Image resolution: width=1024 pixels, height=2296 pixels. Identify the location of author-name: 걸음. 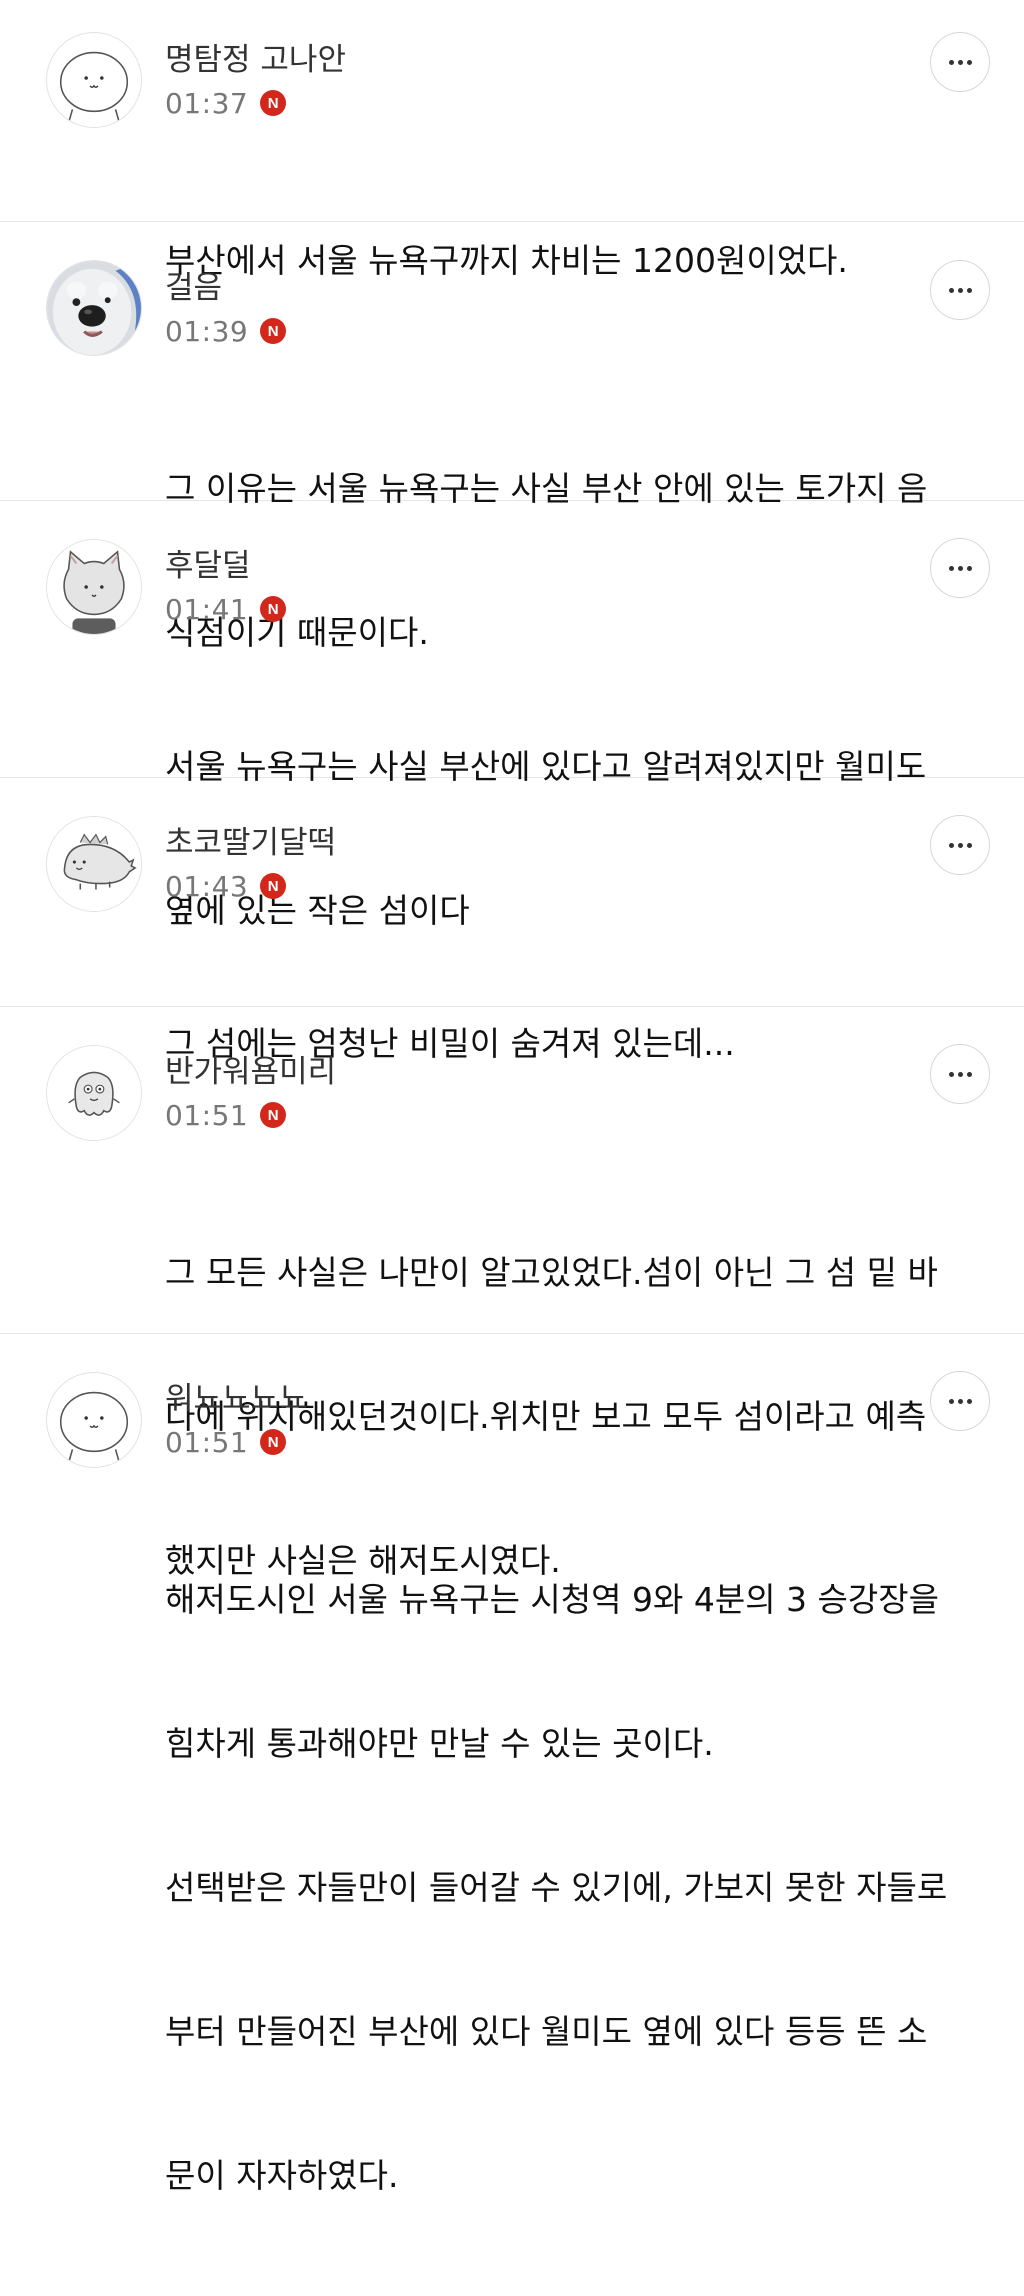
(193, 288).